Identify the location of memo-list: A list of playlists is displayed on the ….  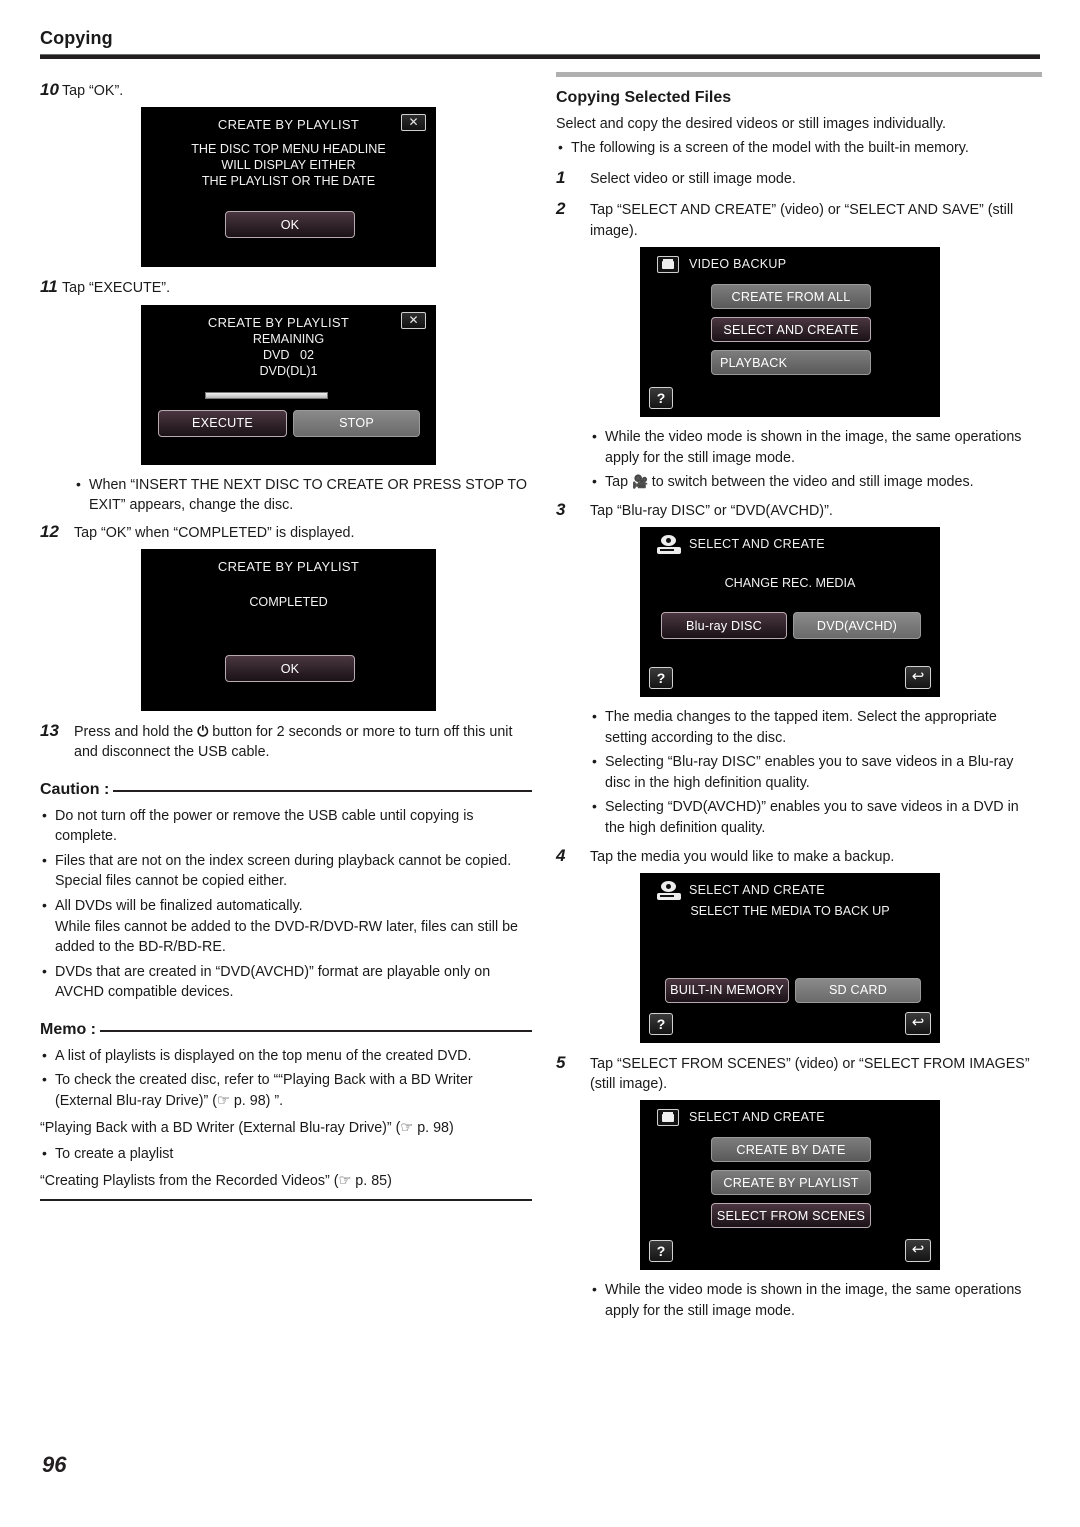
(286, 1078).